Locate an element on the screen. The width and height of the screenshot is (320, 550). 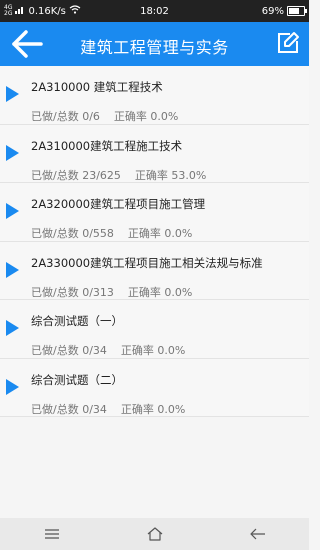
app-bar: 建筑工程管理与实务 is located at coordinates (154, 44).